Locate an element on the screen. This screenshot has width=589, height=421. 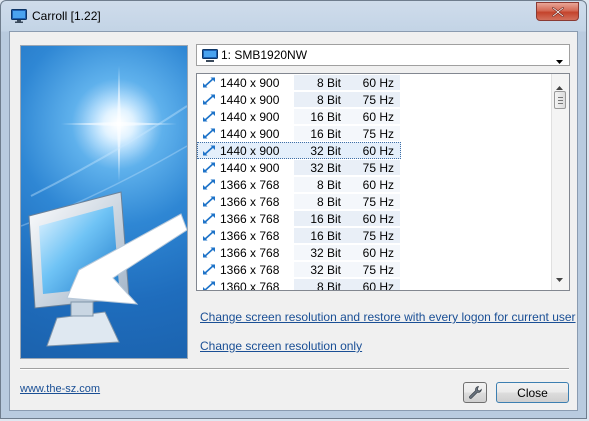
scroll-down-icon is located at coordinates (559, 278).